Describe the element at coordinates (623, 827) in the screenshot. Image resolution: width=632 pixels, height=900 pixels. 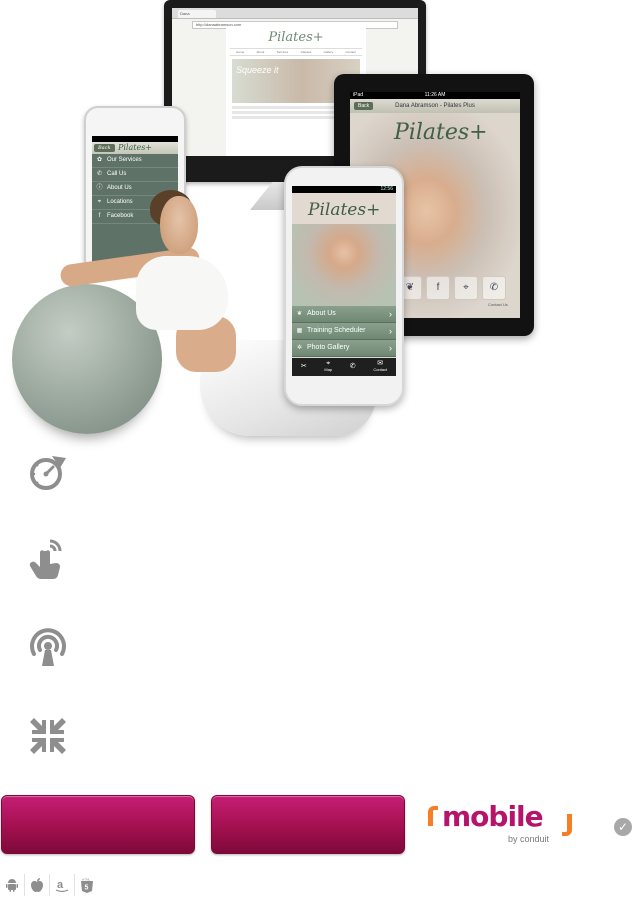
I see `check-icon: ✓` at that location.